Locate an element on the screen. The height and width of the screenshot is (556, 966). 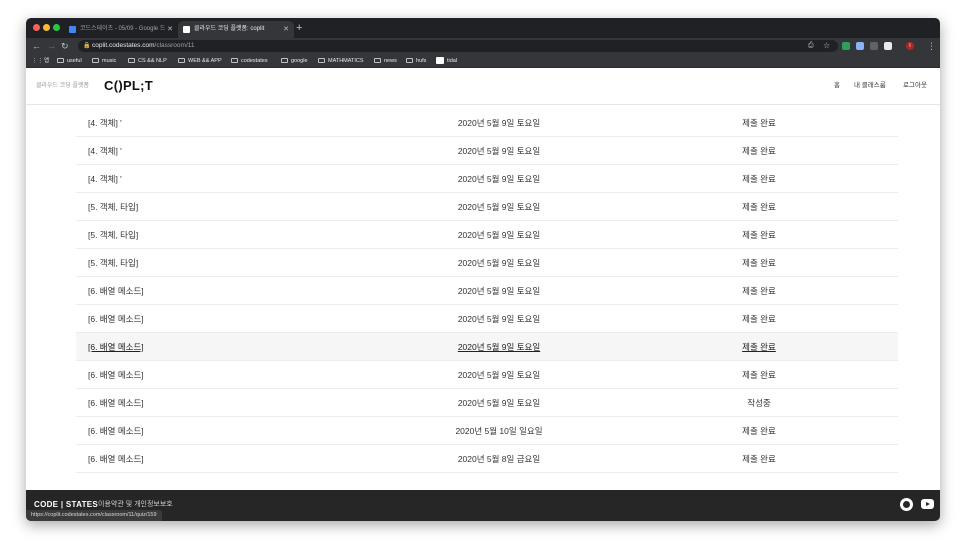
profile-avatar: I is located at coordinates (910, 46).